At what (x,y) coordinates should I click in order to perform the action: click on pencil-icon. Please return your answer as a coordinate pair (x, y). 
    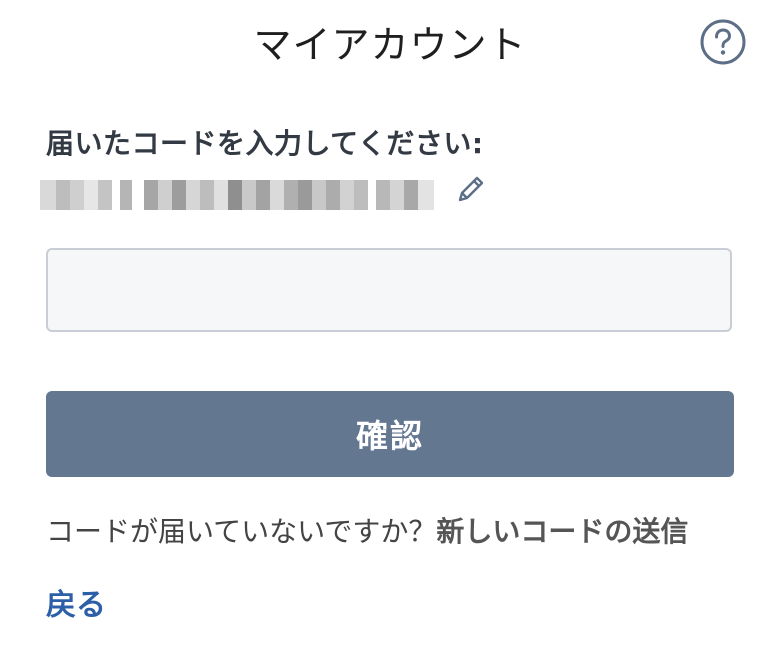
    Looking at the image, I should click on (471, 189).